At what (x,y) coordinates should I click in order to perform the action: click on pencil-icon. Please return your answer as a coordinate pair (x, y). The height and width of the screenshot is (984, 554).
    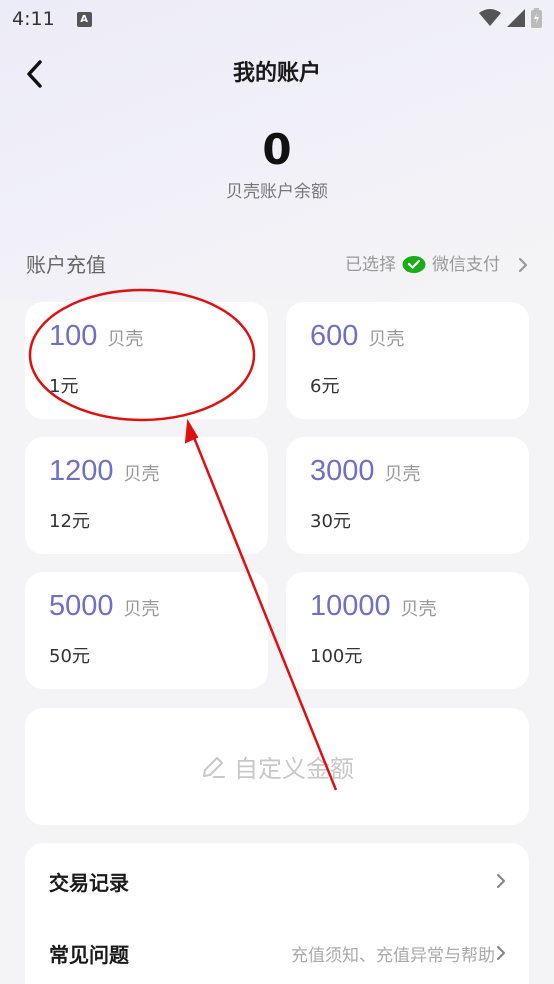
    Looking at the image, I should click on (214, 767).